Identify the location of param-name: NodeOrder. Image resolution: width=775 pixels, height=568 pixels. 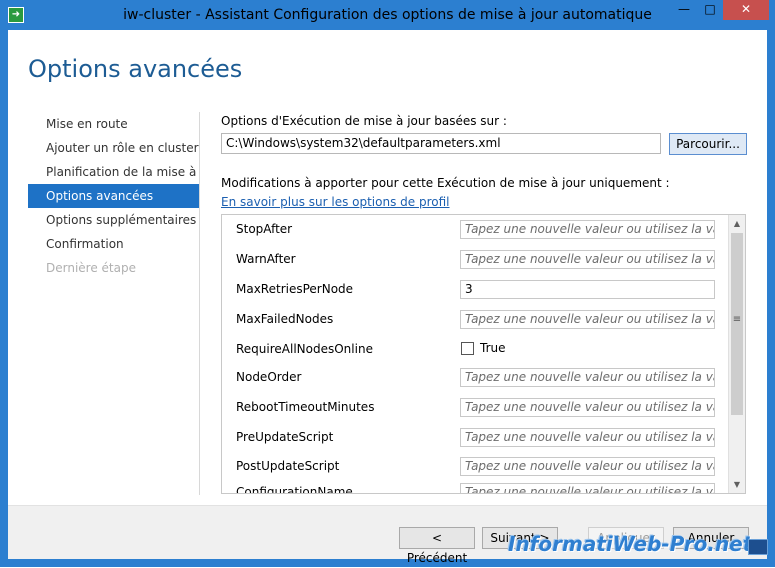
(269, 377).